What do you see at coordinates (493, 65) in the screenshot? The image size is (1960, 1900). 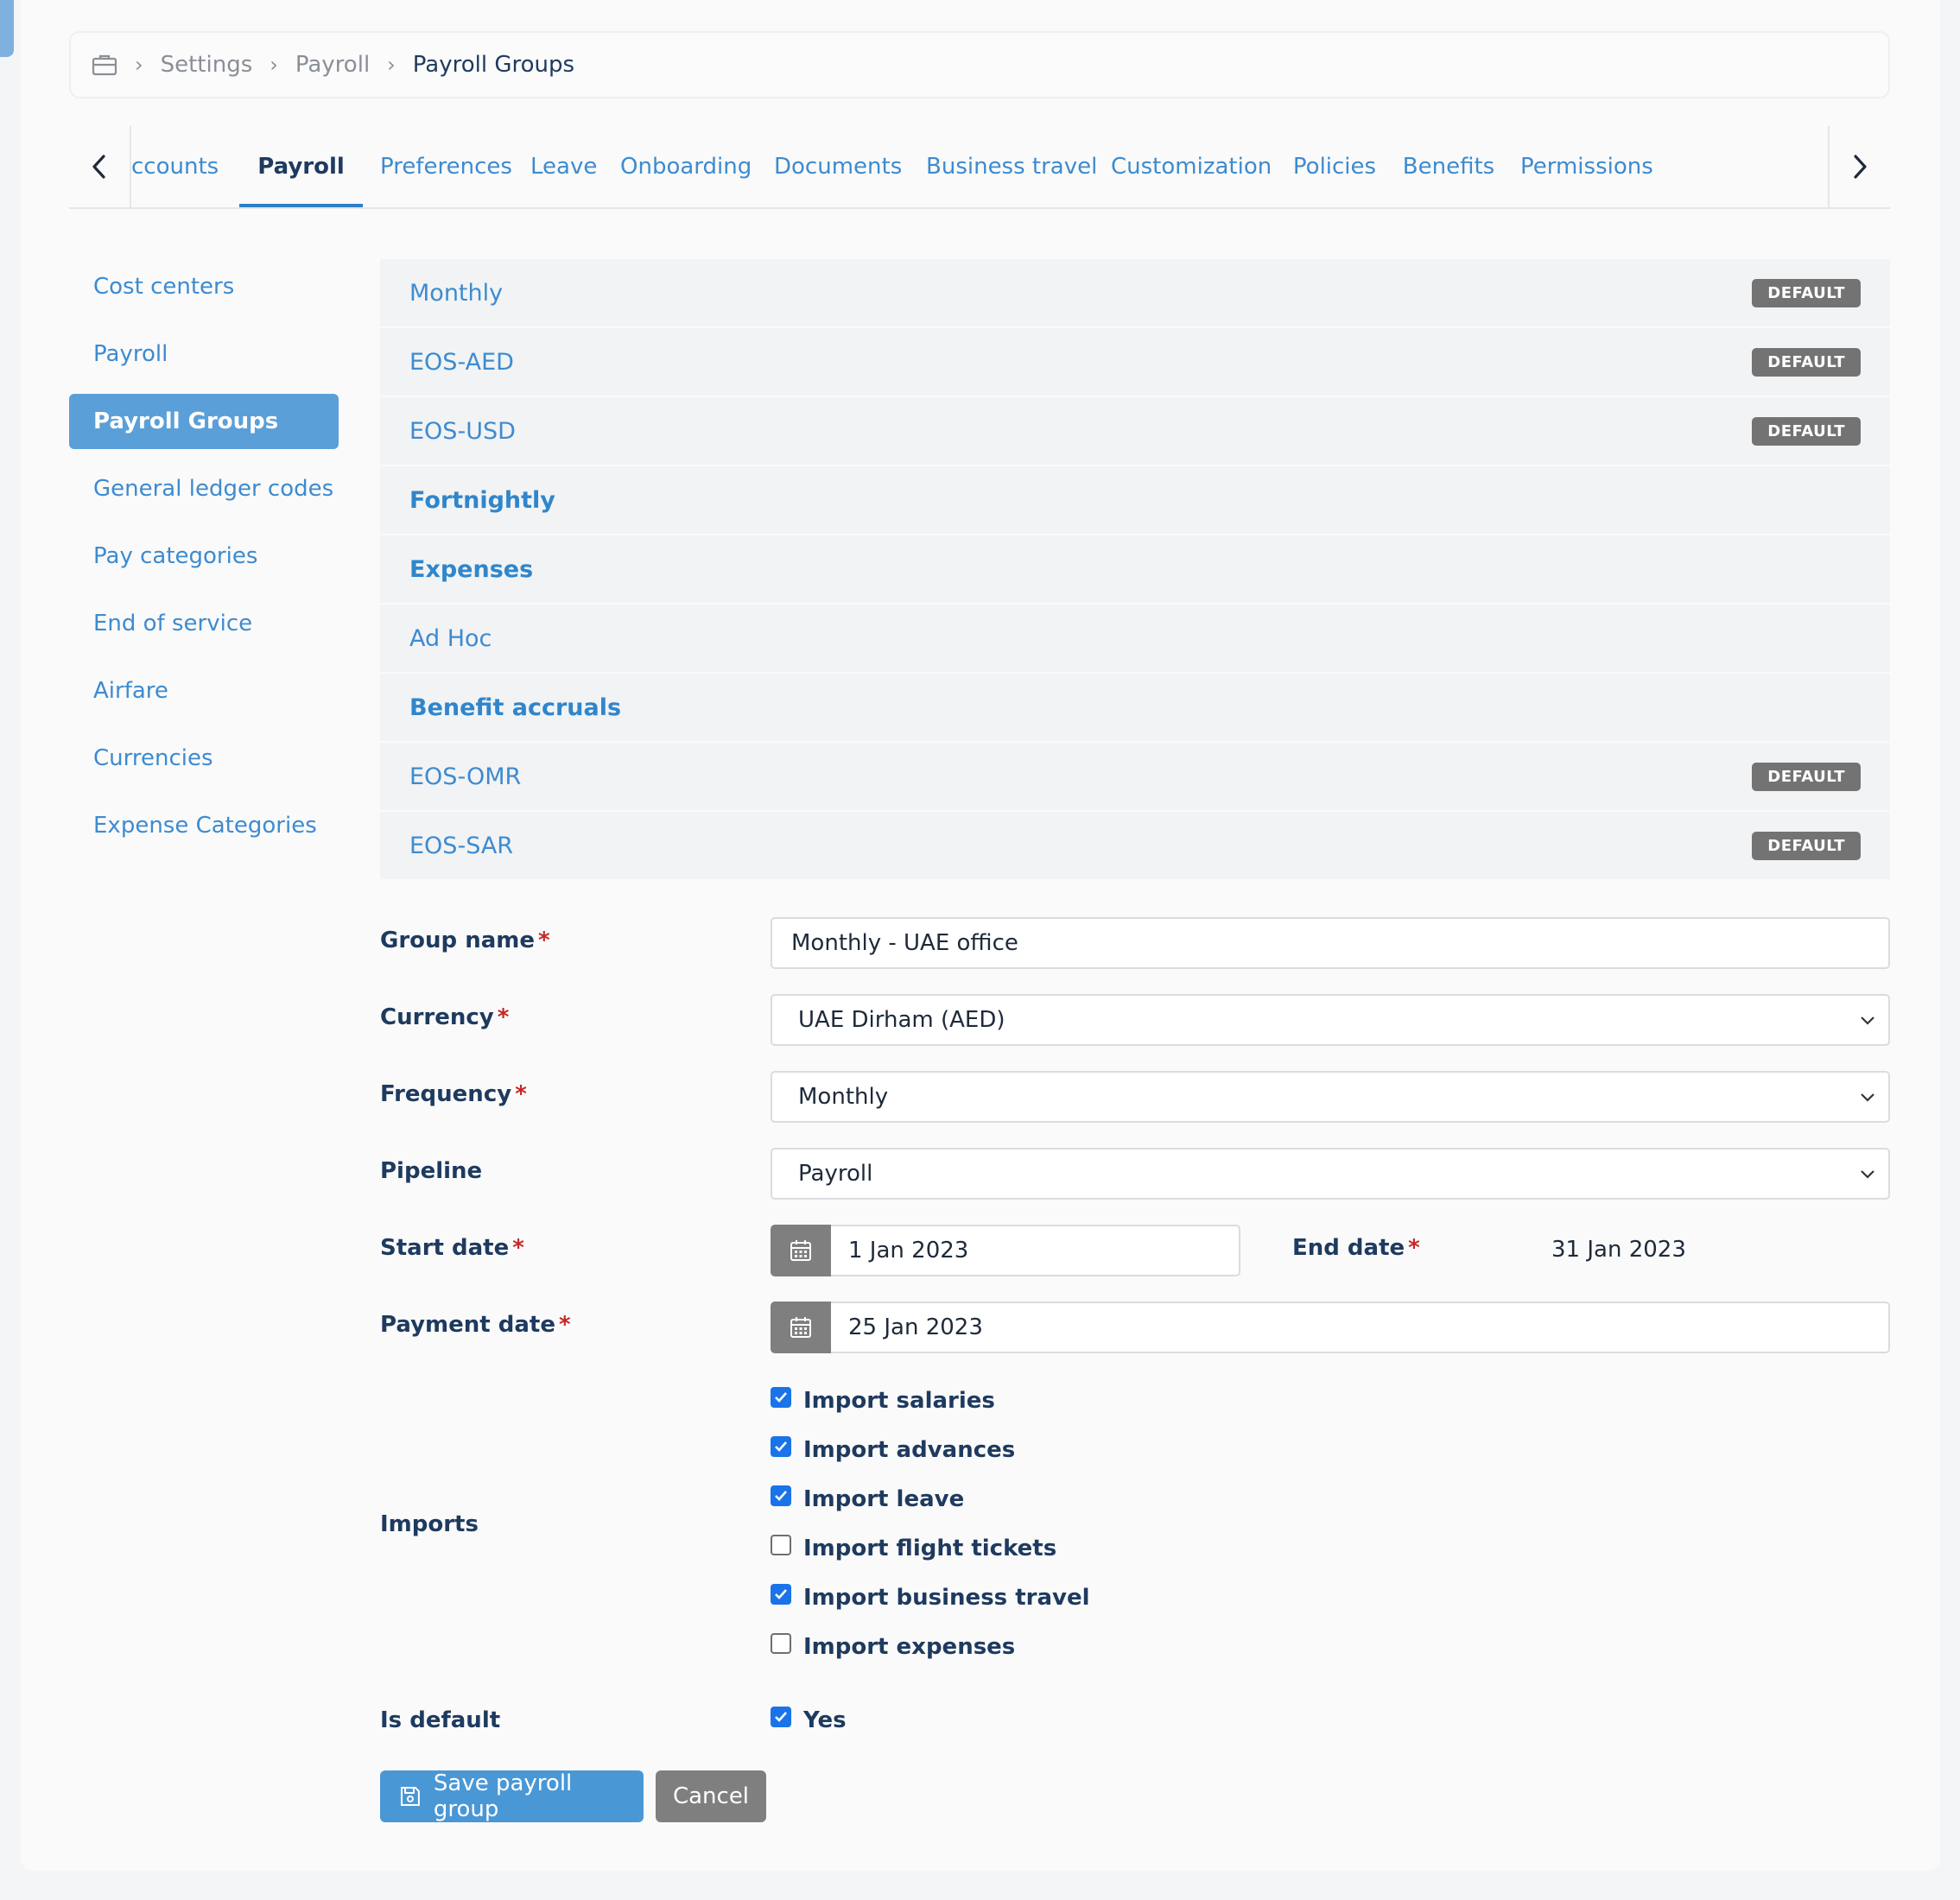 I see `breadcrumb-payroll-groups: Payroll Groups` at bounding box center [493, 65].